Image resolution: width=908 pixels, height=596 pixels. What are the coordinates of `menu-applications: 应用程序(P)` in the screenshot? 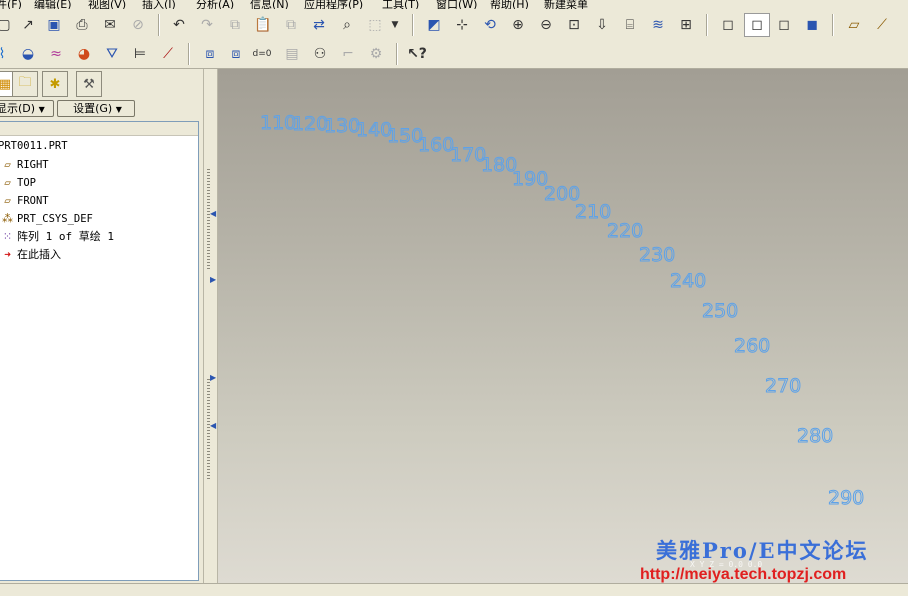 It's located at (333, 4).